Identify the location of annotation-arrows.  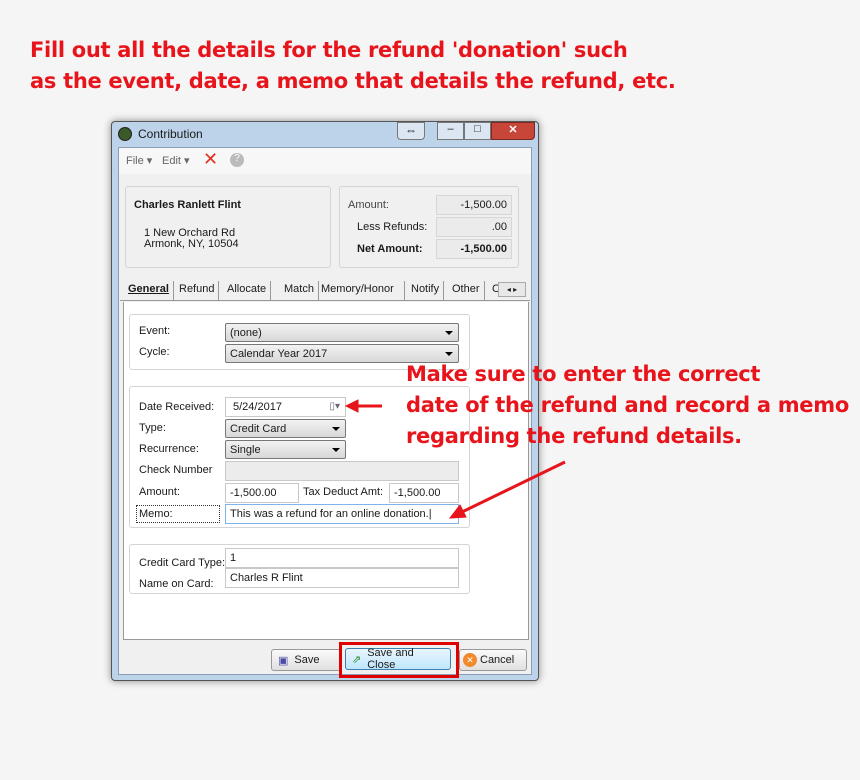
(455, 459).